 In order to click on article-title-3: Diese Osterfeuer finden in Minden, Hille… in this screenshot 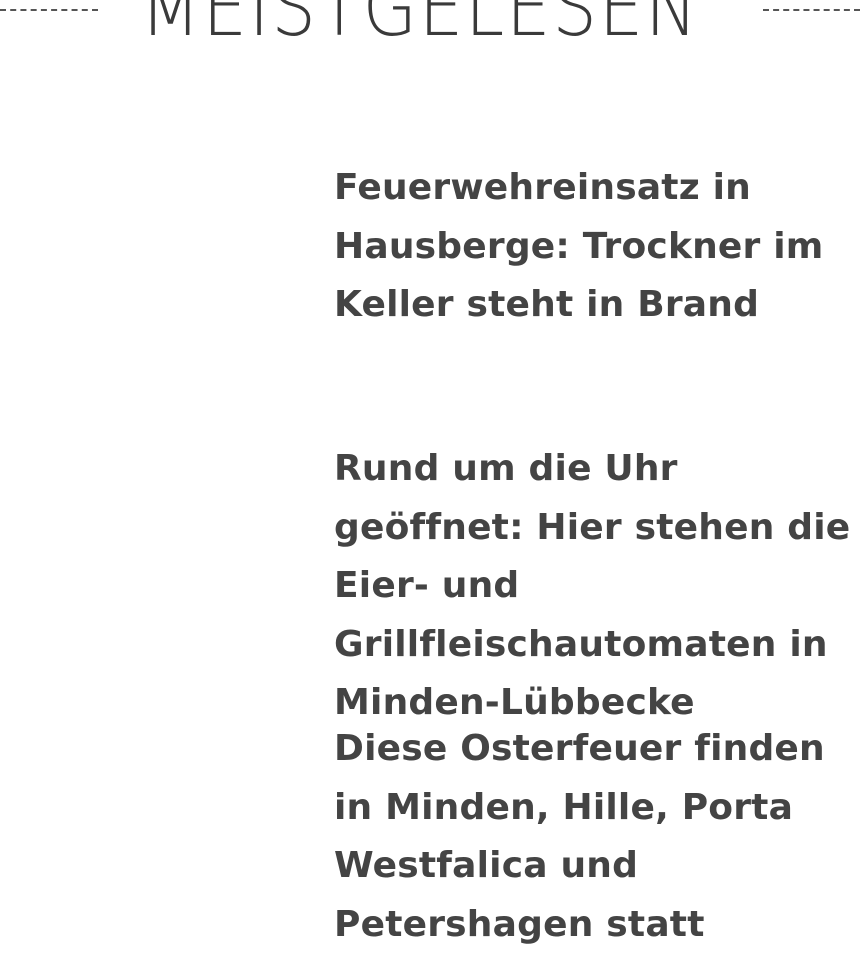, I will do `click(579, 836)`.